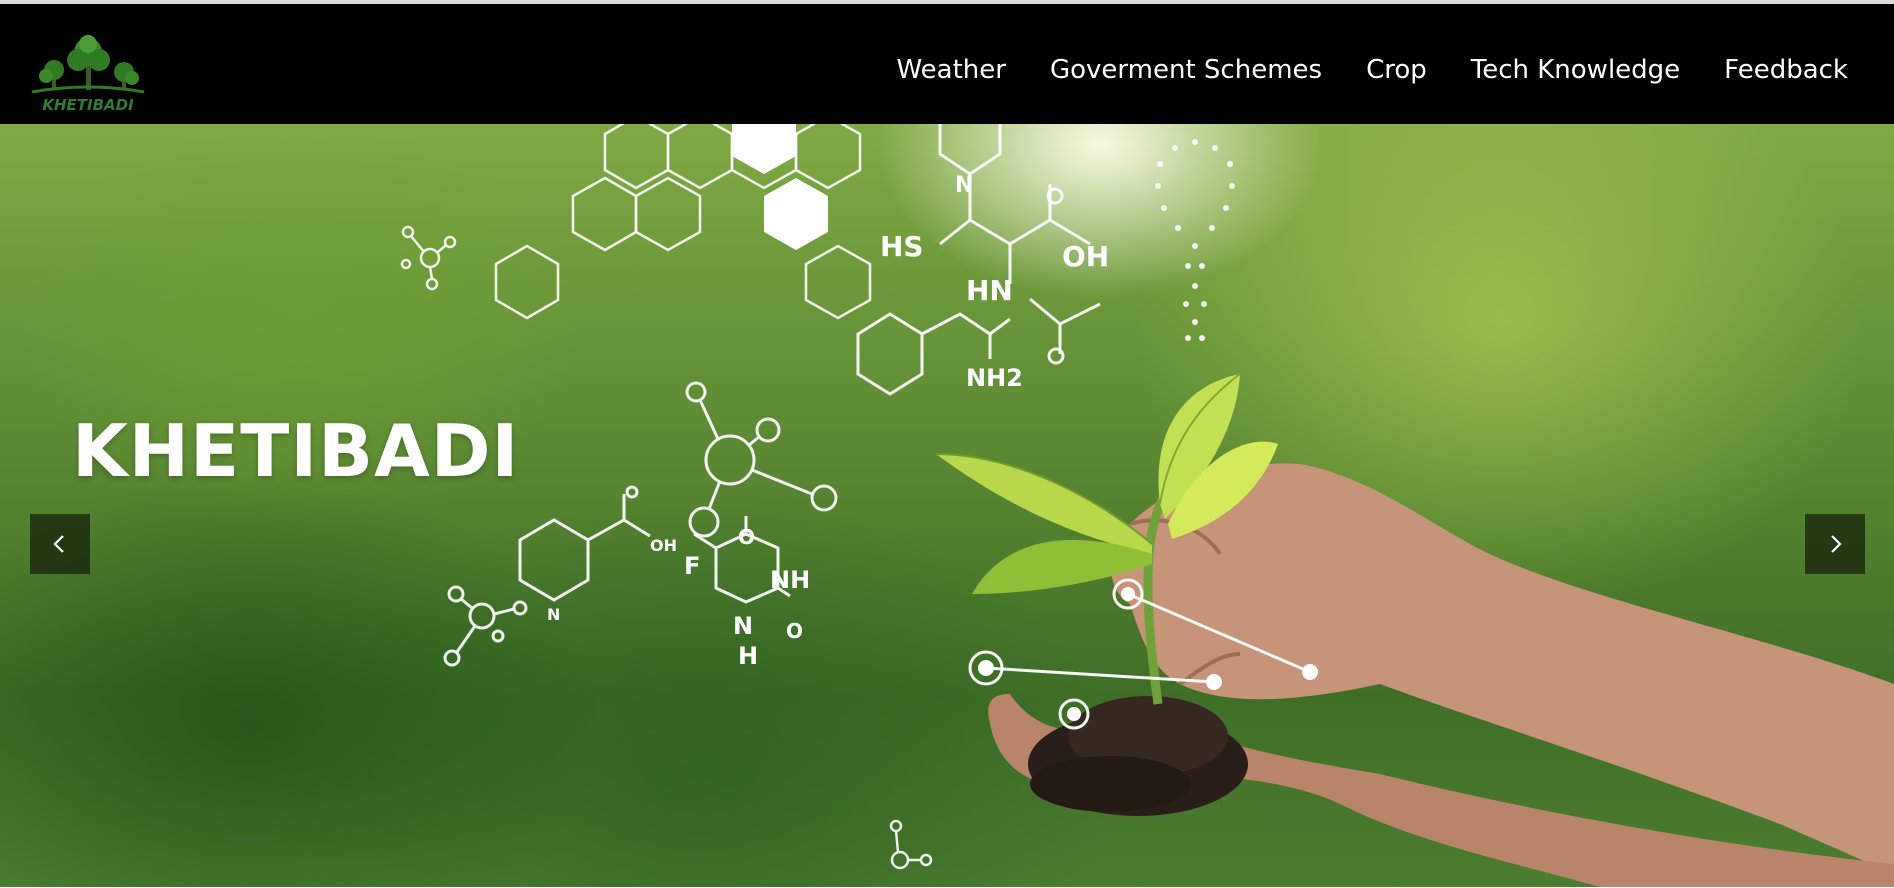 The width and height of the screenshot is (1894, 888). Describe the element at coordinates (951, 70) in the screenshot. I see `nav-weather: Weather` at that location.